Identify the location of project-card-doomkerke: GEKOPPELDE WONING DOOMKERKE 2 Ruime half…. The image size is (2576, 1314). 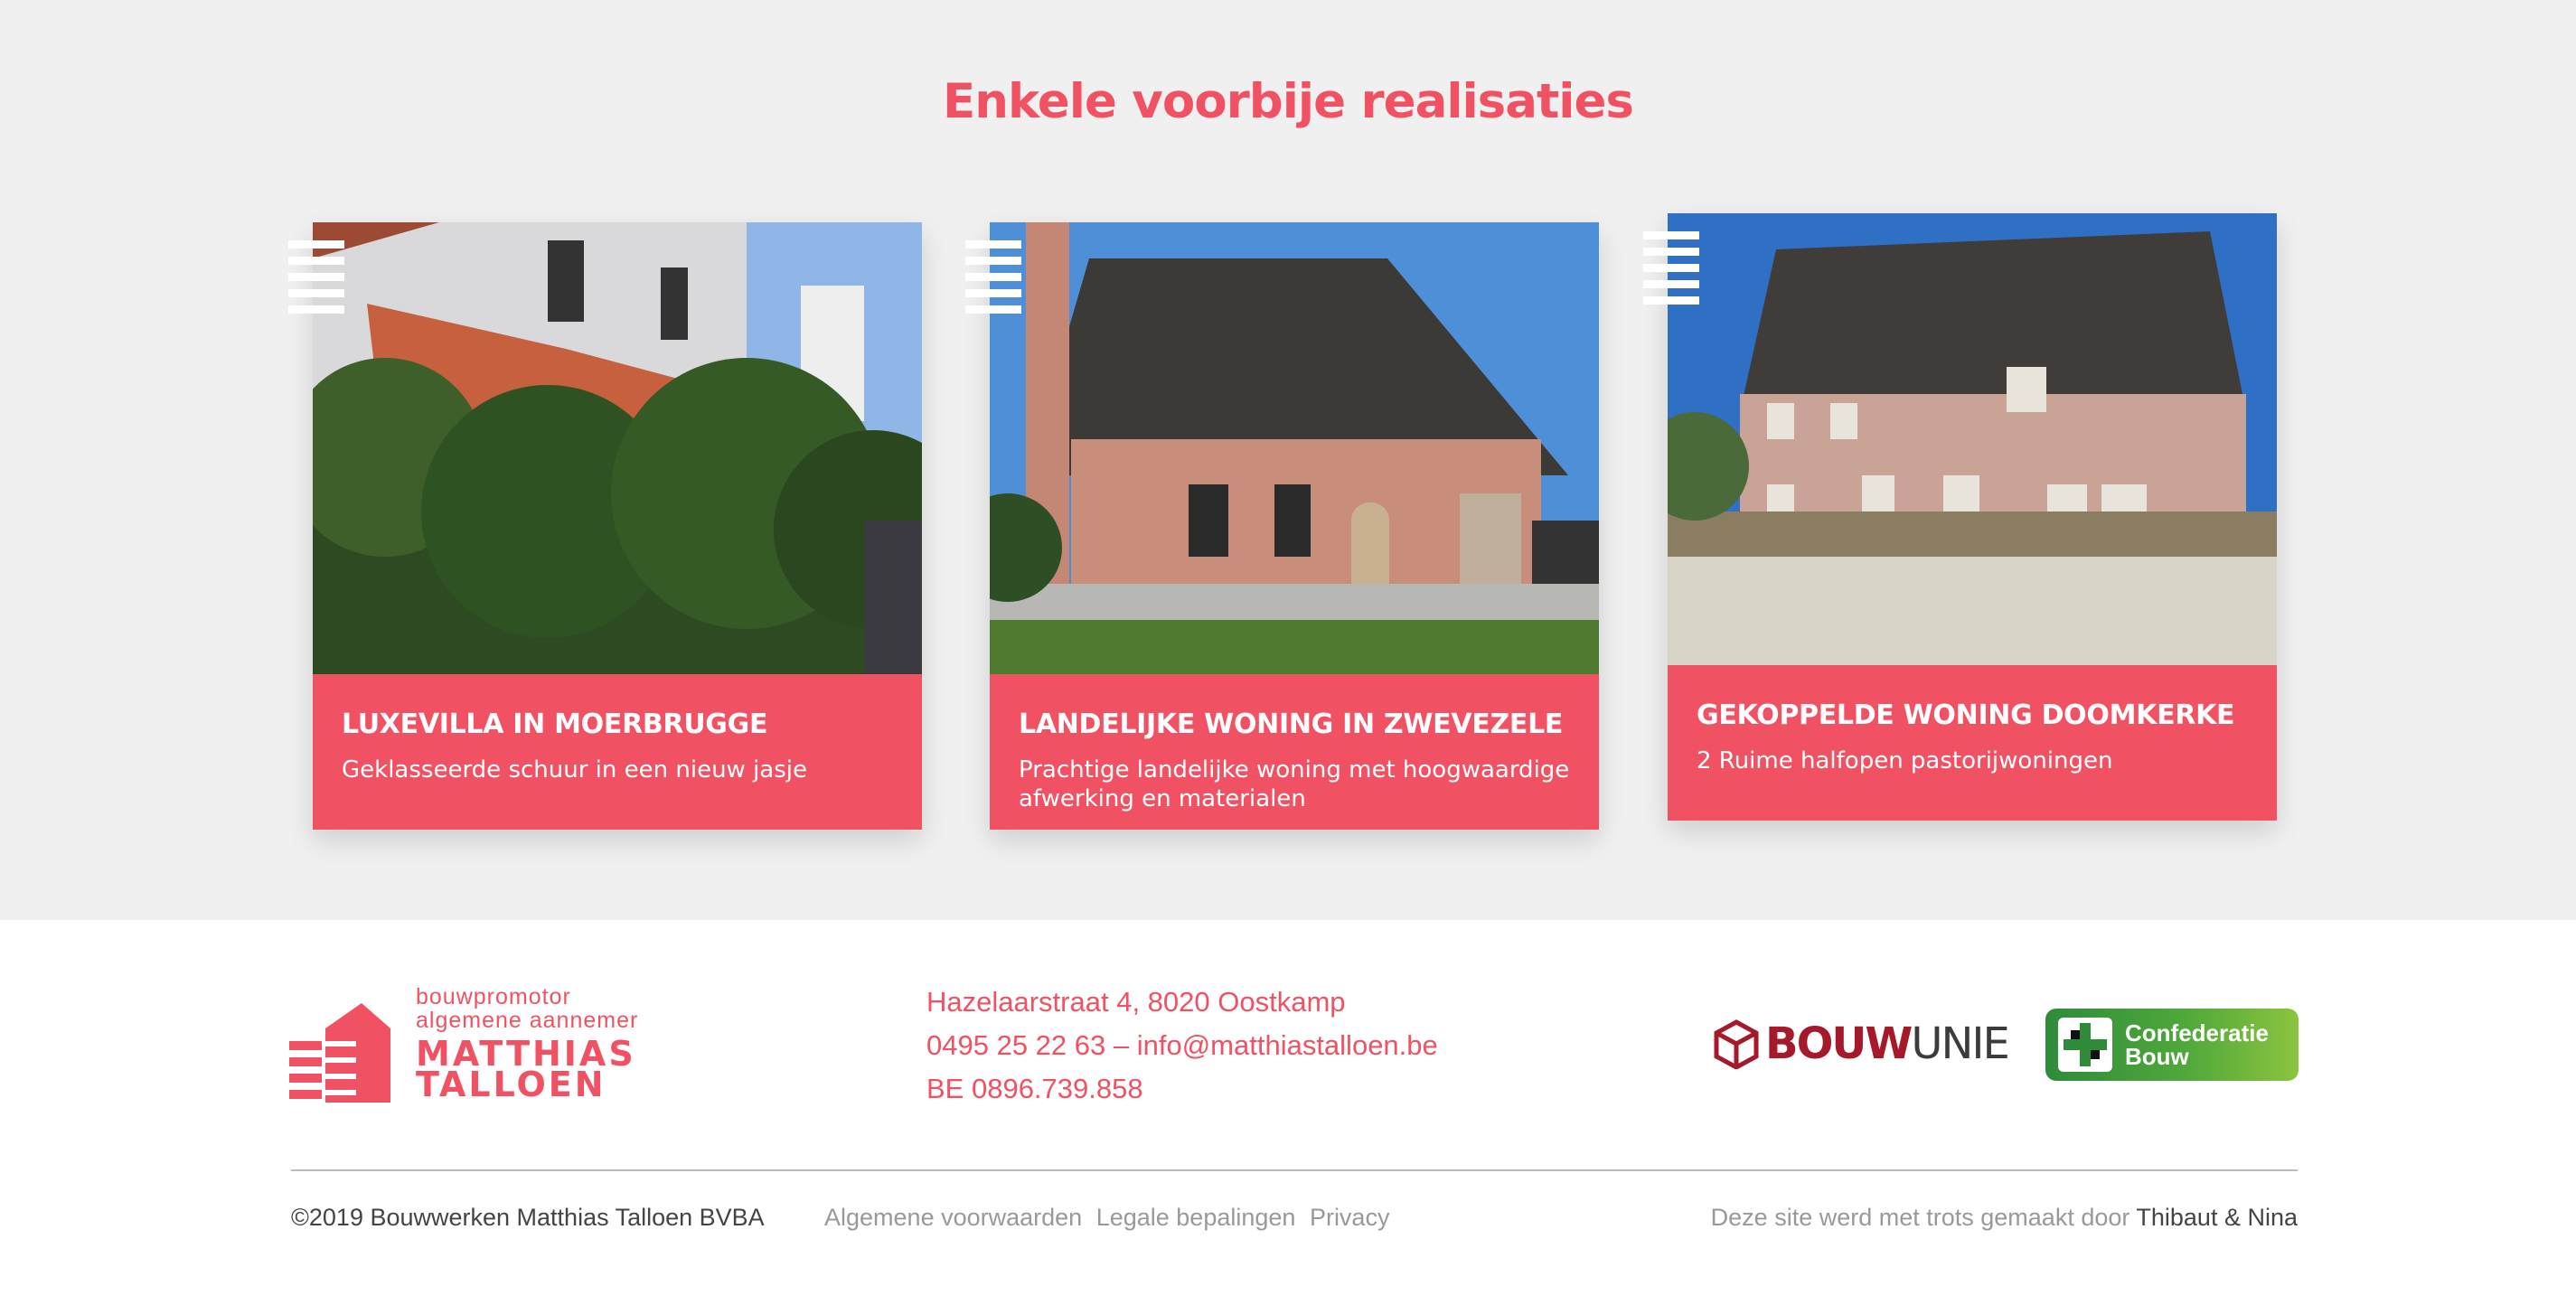
(1960, 517).